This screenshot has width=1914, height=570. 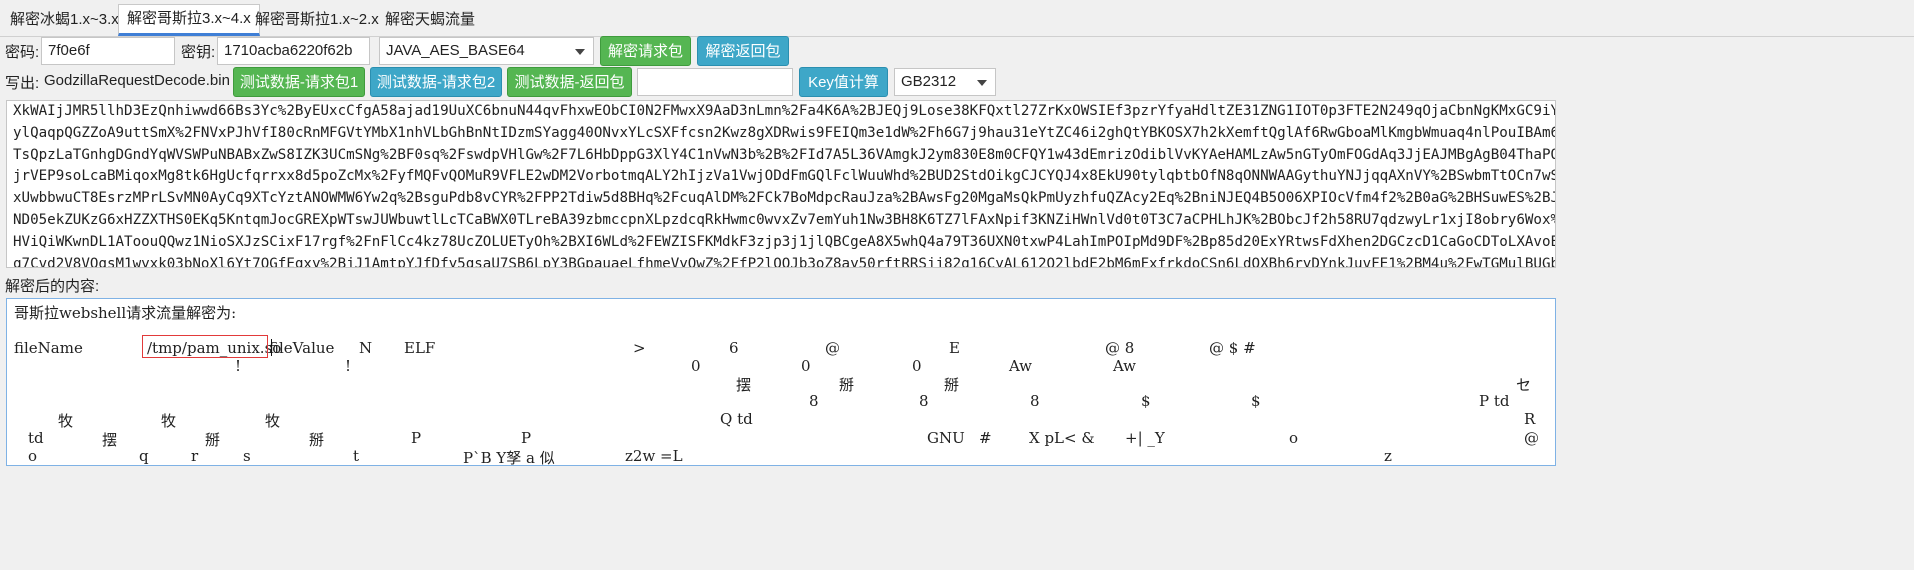 I want to click on tab-godzilla-1-2: 解密哥斯拉1.x~2.x, so click(x=317, y=20).